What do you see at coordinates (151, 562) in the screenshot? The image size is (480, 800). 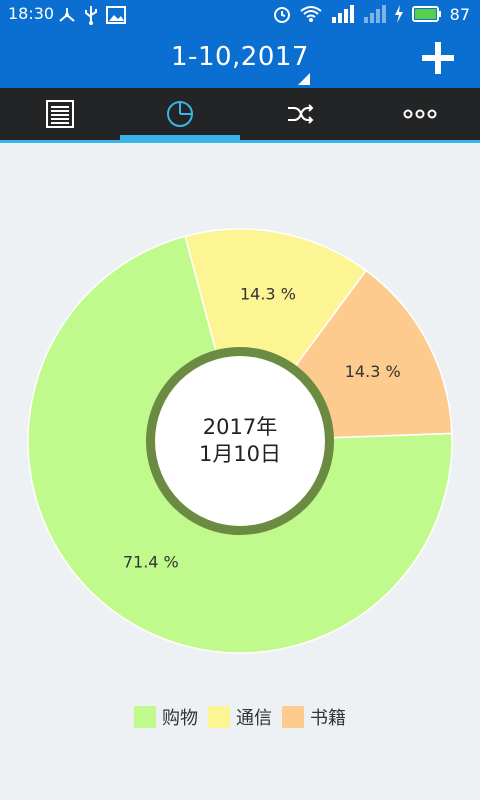 I see `slice-label: 71.4 %` at bounding box center [151, 562].